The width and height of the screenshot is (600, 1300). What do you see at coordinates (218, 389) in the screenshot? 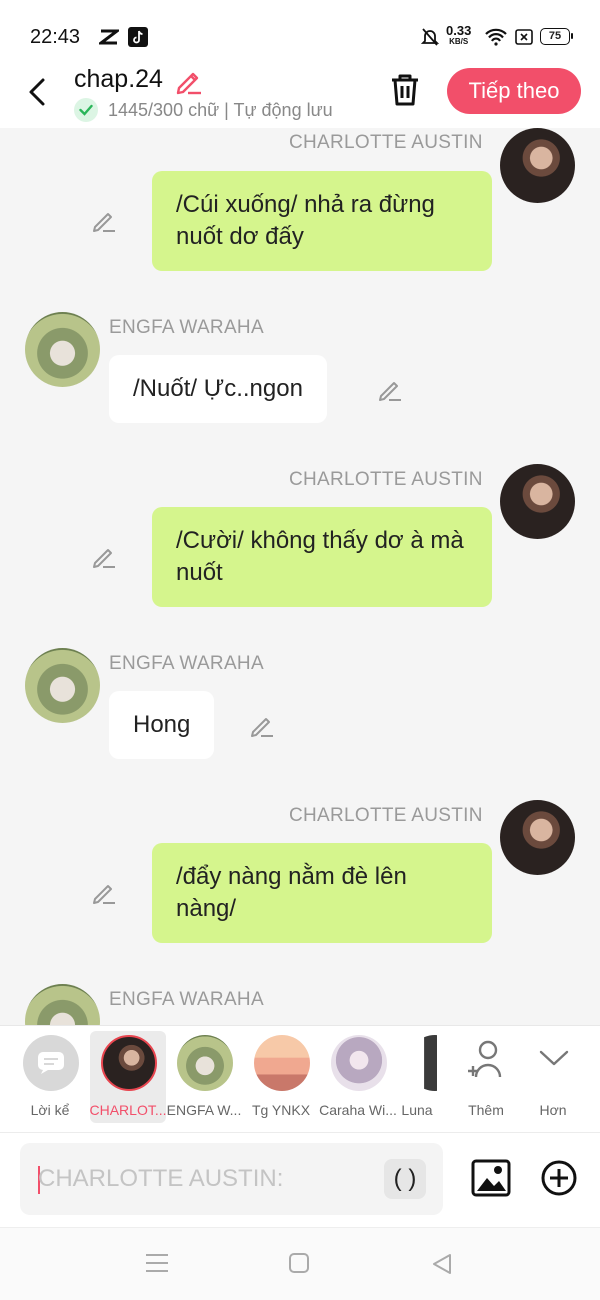
I see `message-bubble: /Nuốt/ Ực..ngon` at bounding box center [218, 389].